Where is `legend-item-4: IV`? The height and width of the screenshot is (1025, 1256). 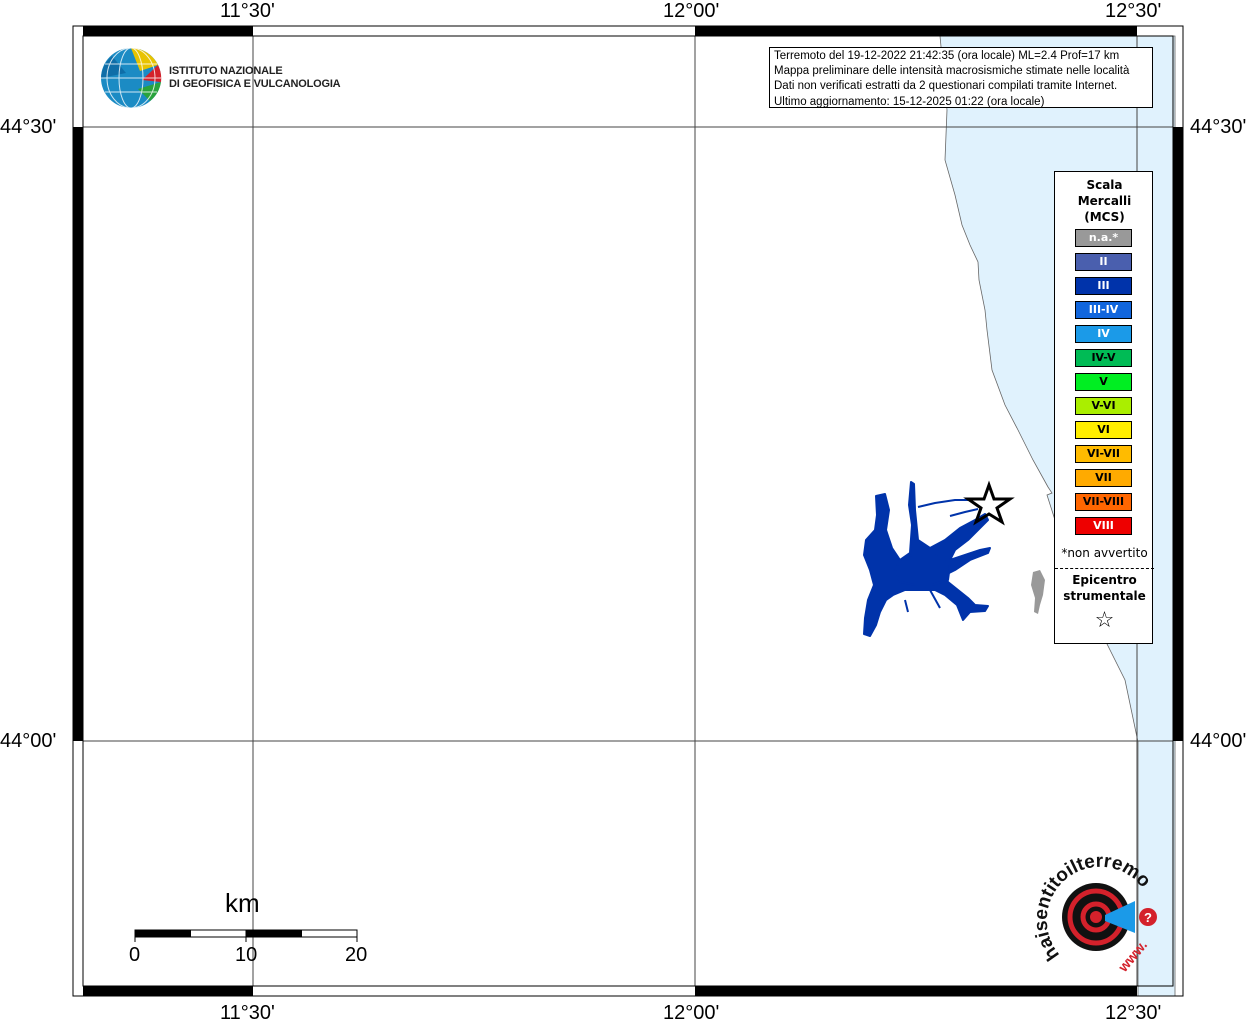 legend-item-4: IV is located at coordinates (1103, 334).